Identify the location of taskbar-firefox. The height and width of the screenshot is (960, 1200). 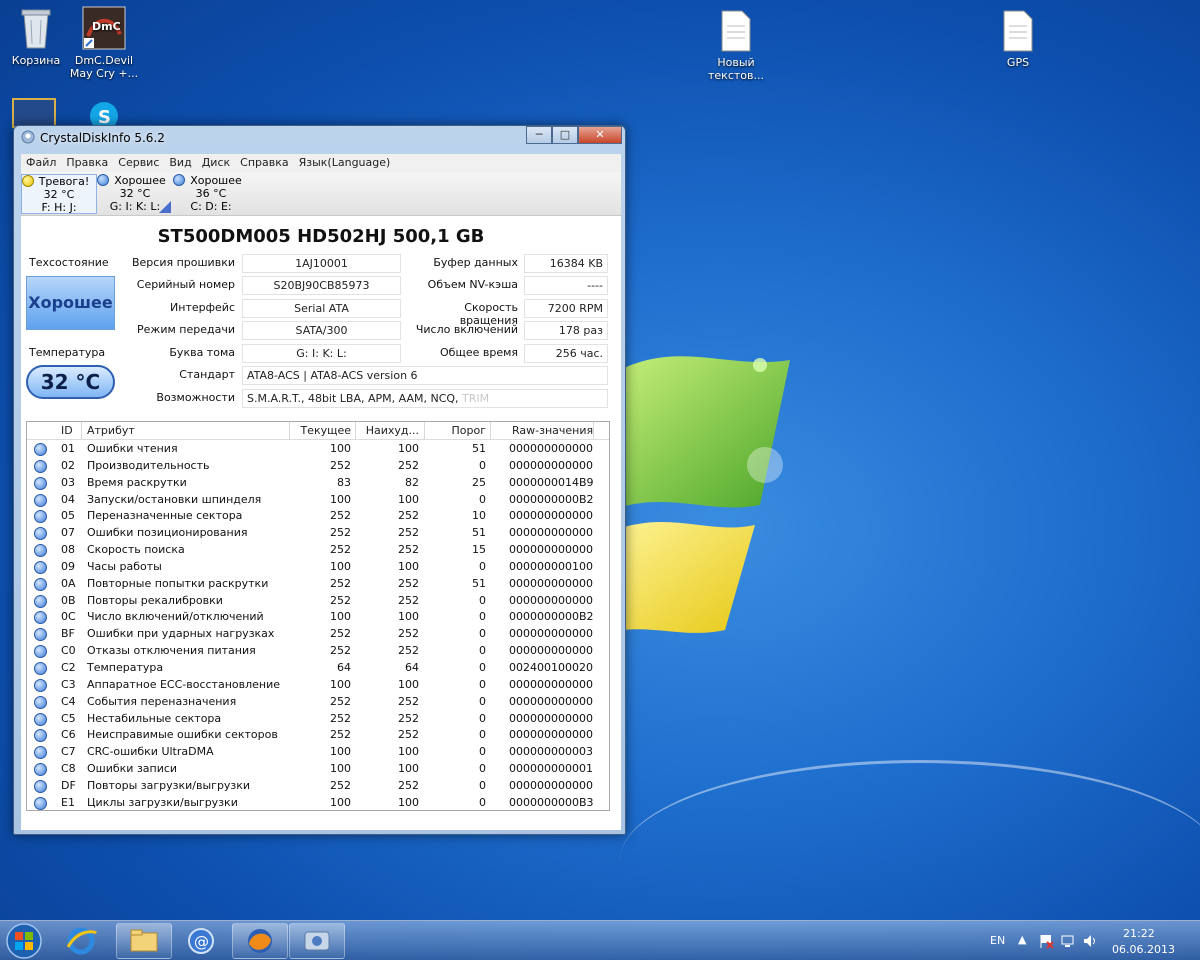
(260, 941).